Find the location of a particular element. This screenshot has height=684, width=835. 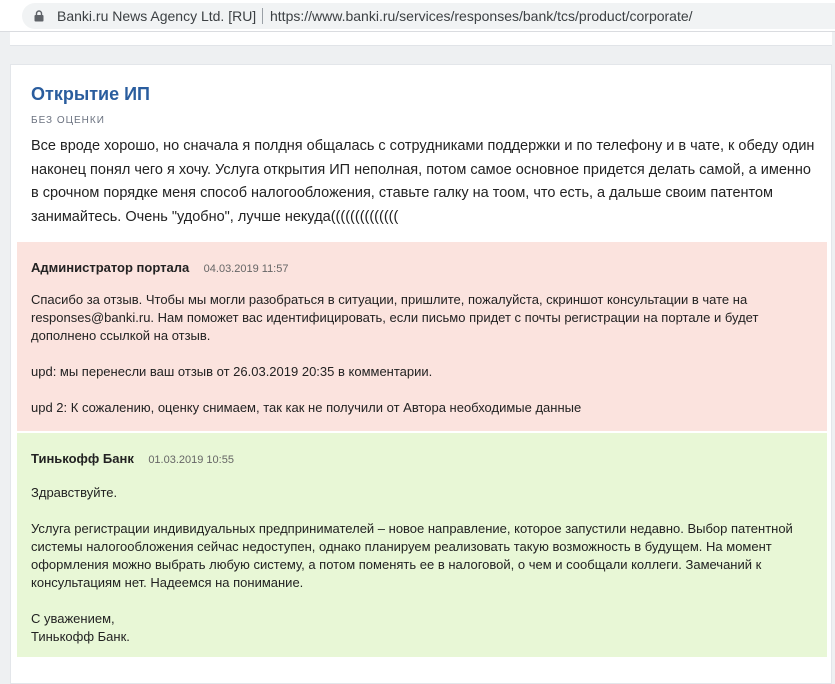

reply-author: Тинькофф Банк is located at coordinates (82, 458).